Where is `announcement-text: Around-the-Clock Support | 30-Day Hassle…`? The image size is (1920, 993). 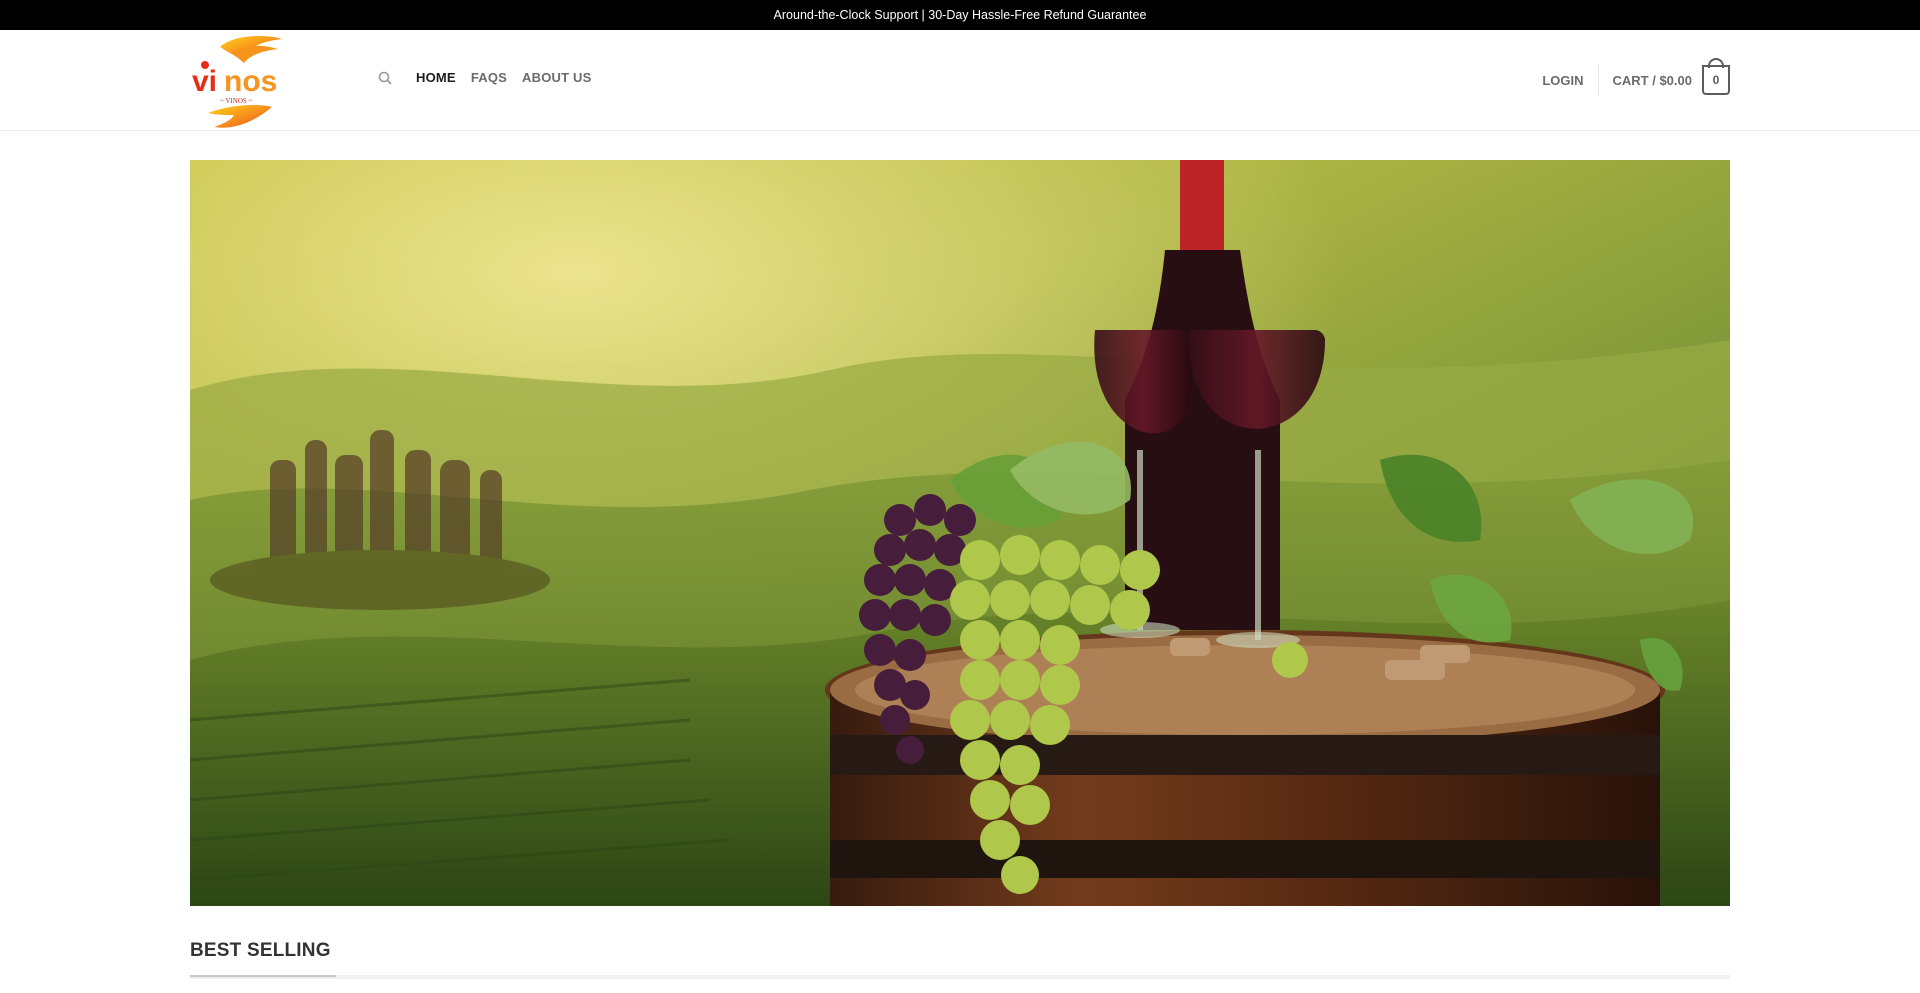 announcement-text: Around-the-Clock Support | 30-Day Hassle… is located at coordinates (960, 15).